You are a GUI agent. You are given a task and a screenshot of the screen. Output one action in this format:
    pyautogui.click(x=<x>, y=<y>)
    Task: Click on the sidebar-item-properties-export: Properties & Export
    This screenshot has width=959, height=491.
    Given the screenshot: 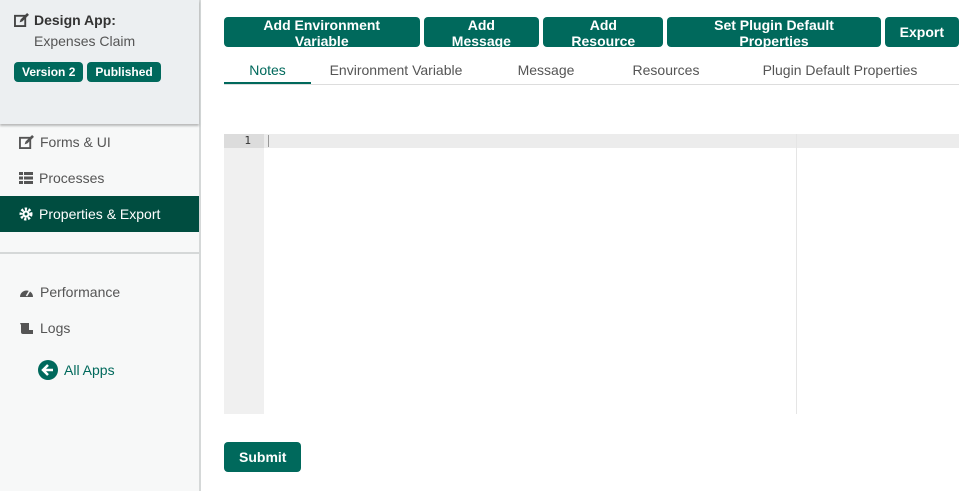 What is the action you would take?
    pyautogui.click(x=99, y=214)
    